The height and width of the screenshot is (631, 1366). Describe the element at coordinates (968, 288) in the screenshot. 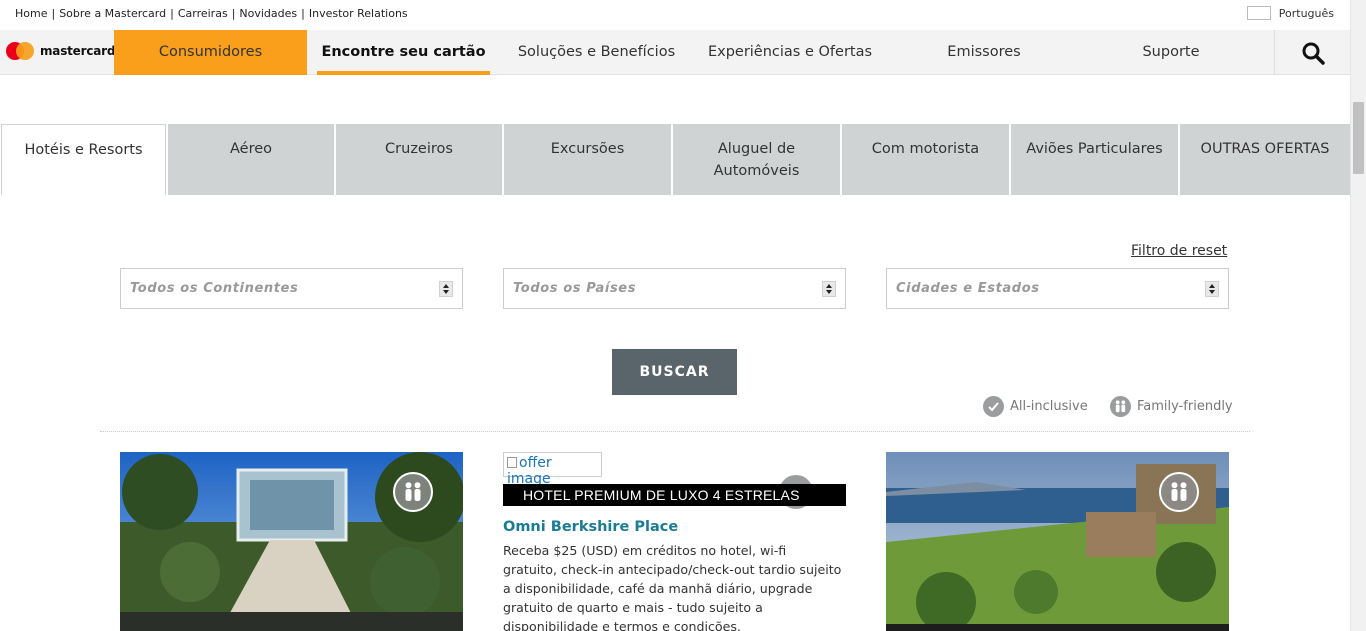

I see `city-select-value: Cidades e Estados` at that location.